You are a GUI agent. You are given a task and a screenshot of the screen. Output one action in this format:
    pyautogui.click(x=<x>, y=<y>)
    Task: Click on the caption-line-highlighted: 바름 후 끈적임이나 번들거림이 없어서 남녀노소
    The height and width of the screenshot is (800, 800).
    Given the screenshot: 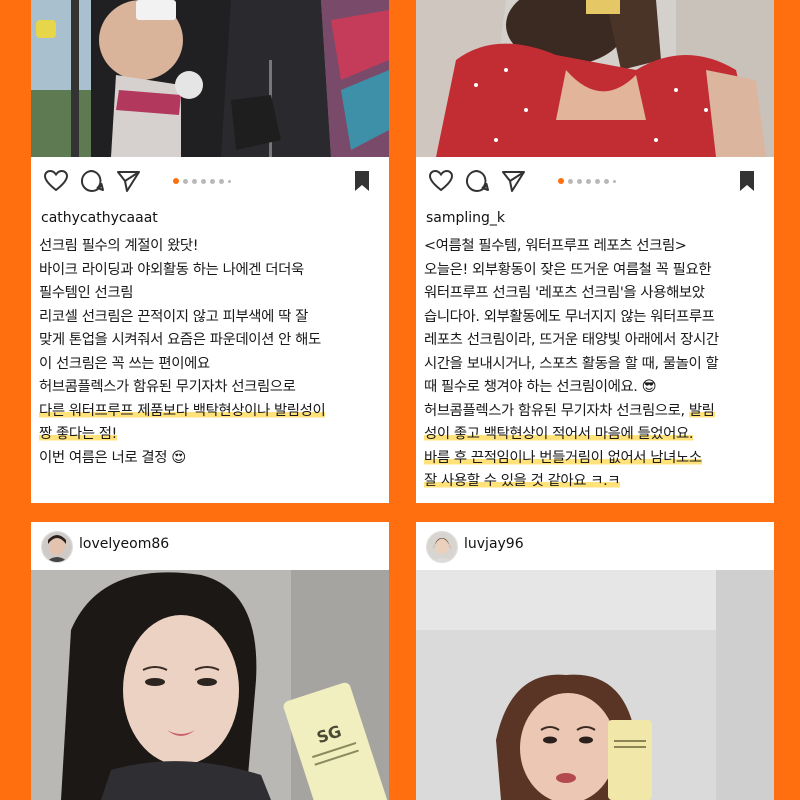 What is the action you would take?
    pyautogui.click(x=563, y=457)
    